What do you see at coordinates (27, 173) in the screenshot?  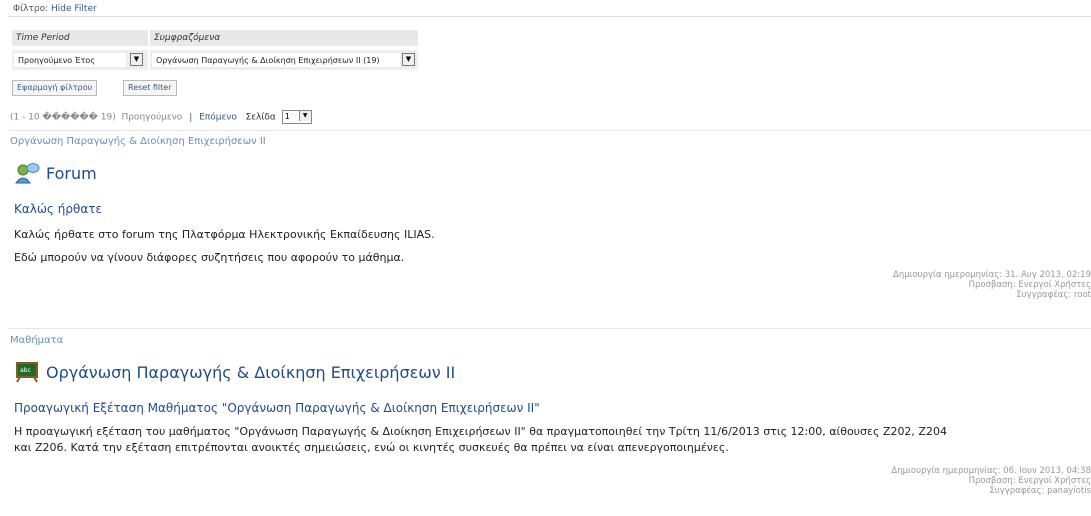 I see `forum-icon` at bounding box center [27, 173].